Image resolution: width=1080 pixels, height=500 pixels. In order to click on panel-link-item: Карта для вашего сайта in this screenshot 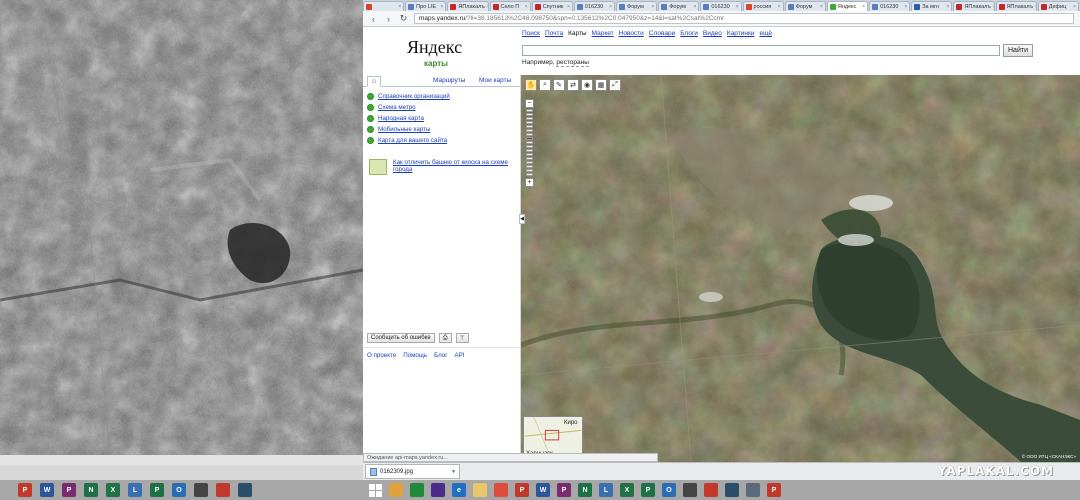, I will do `click(441, 140)`.